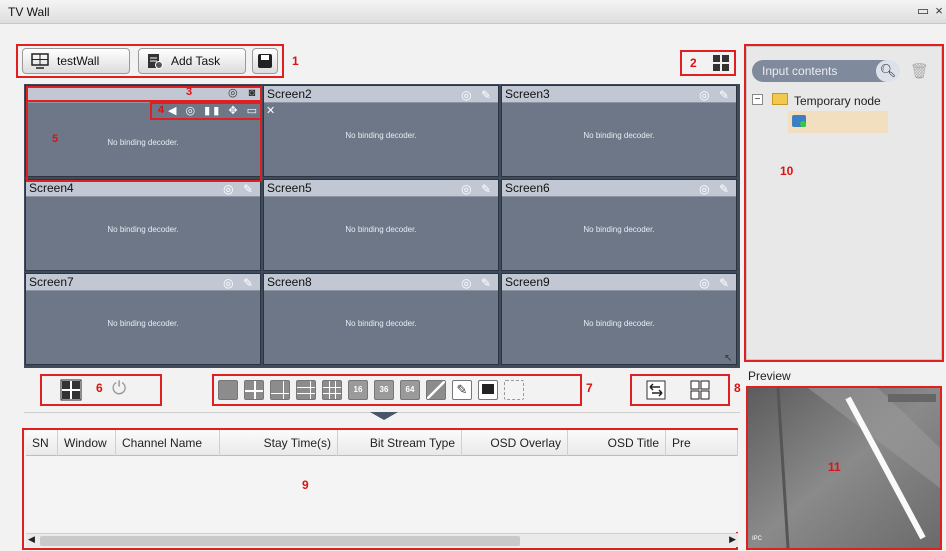  Describe the element at coordinates (51, 188) in the screenshot. I see `screen-name: Screen4` at that location.